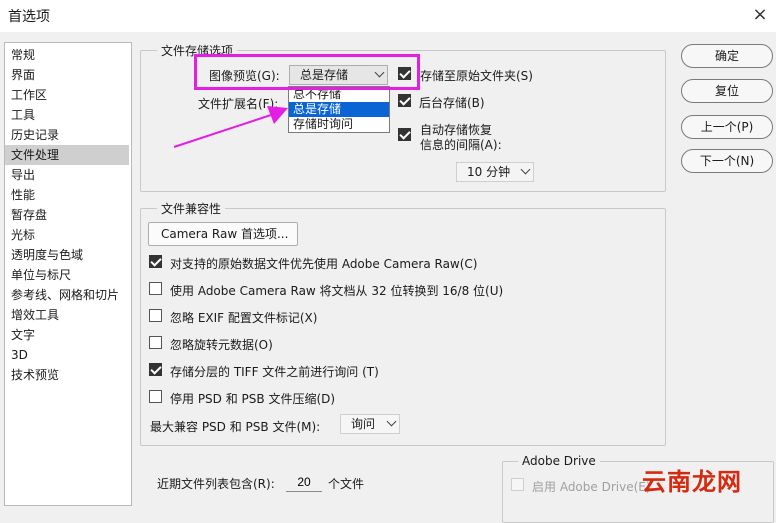 The height and width of the screenshot is (523, 776). What do you see at coordinates (489, 172) in the screenshot?
I see `autosave-interval-value: 10 分钟` at bounding box center [489, 172].